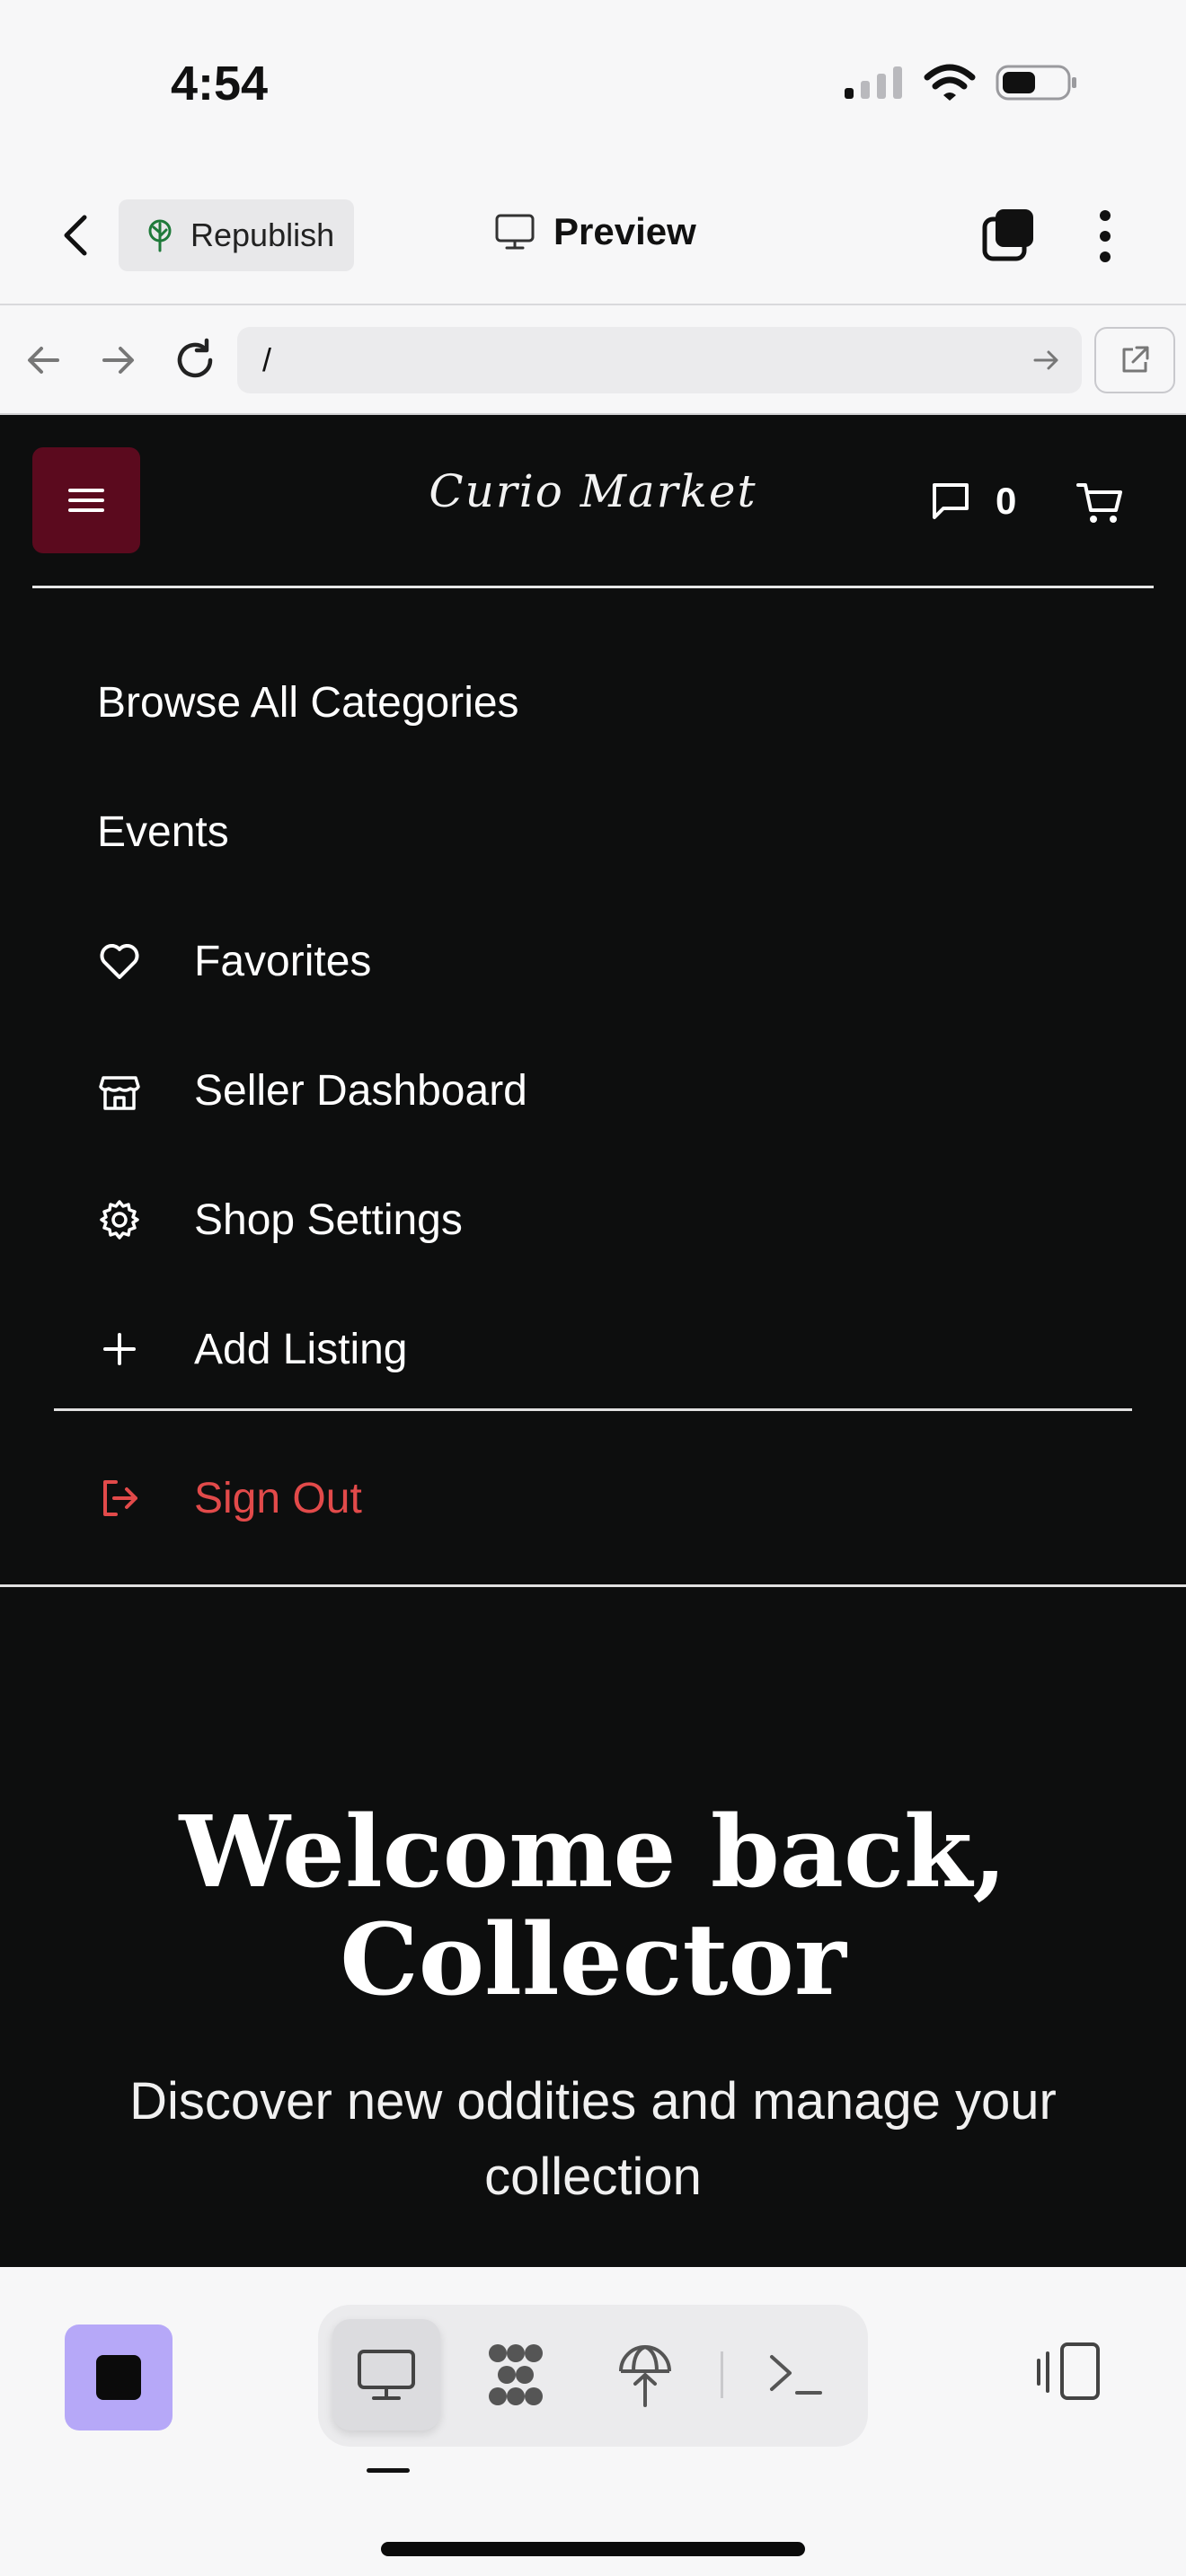 This screenshot has height=2576, width=1186. I want to click on header-divider, so click(593, 587).